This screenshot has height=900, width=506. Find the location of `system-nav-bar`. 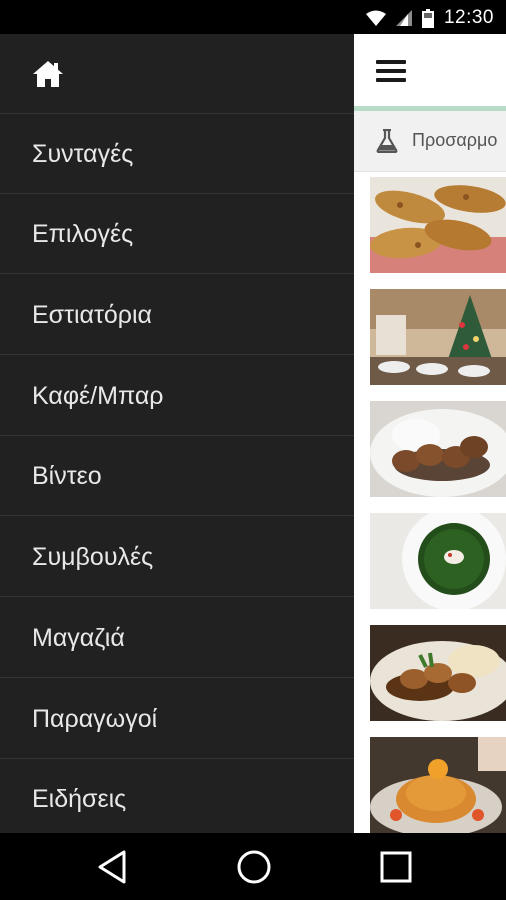

system-nav-bar is located at coordinates (253, 866).